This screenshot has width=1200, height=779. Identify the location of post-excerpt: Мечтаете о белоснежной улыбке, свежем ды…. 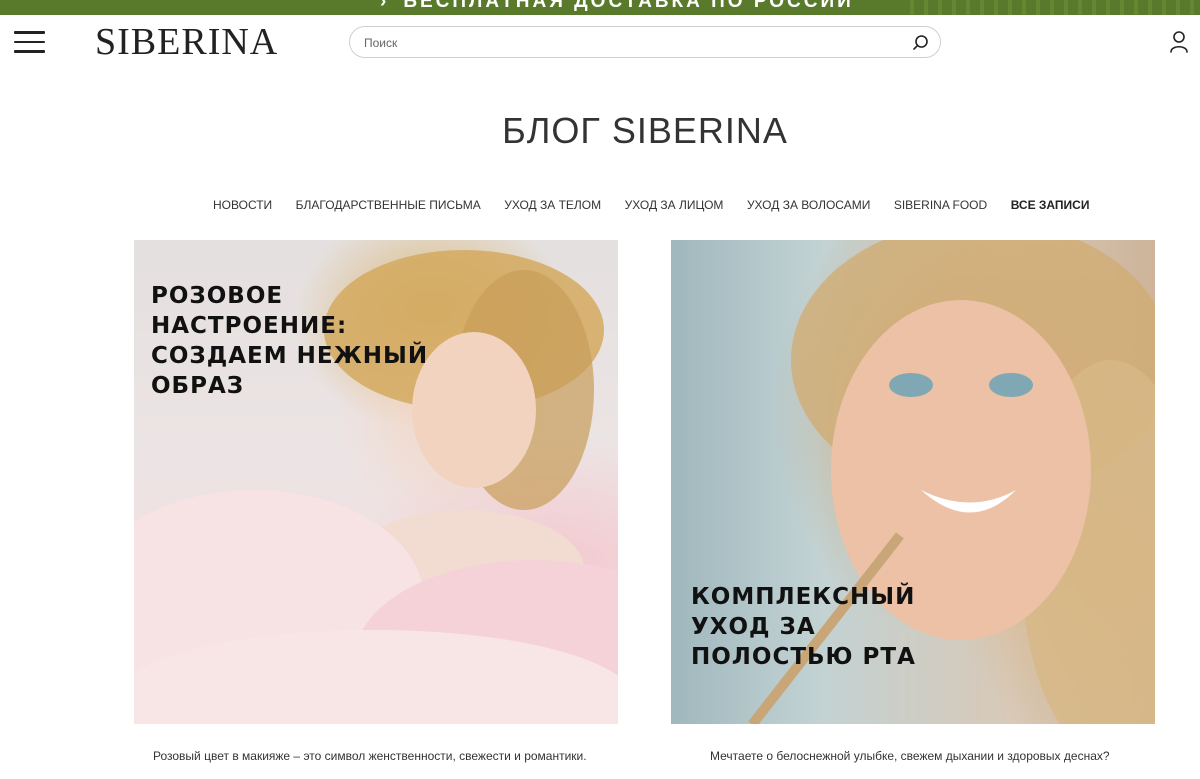
(910, 756).